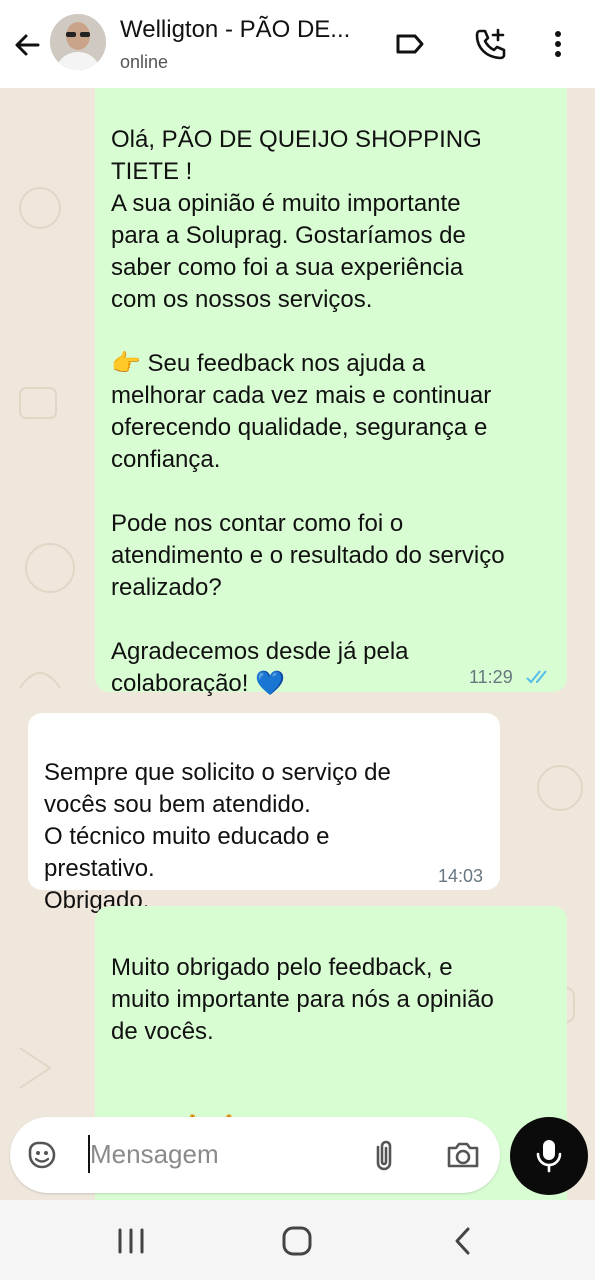 The image size is (595, 1280). Describe the element at coordinates (255, 1155) in the screenshot. I see `message-composer: Mensagem` at that location.